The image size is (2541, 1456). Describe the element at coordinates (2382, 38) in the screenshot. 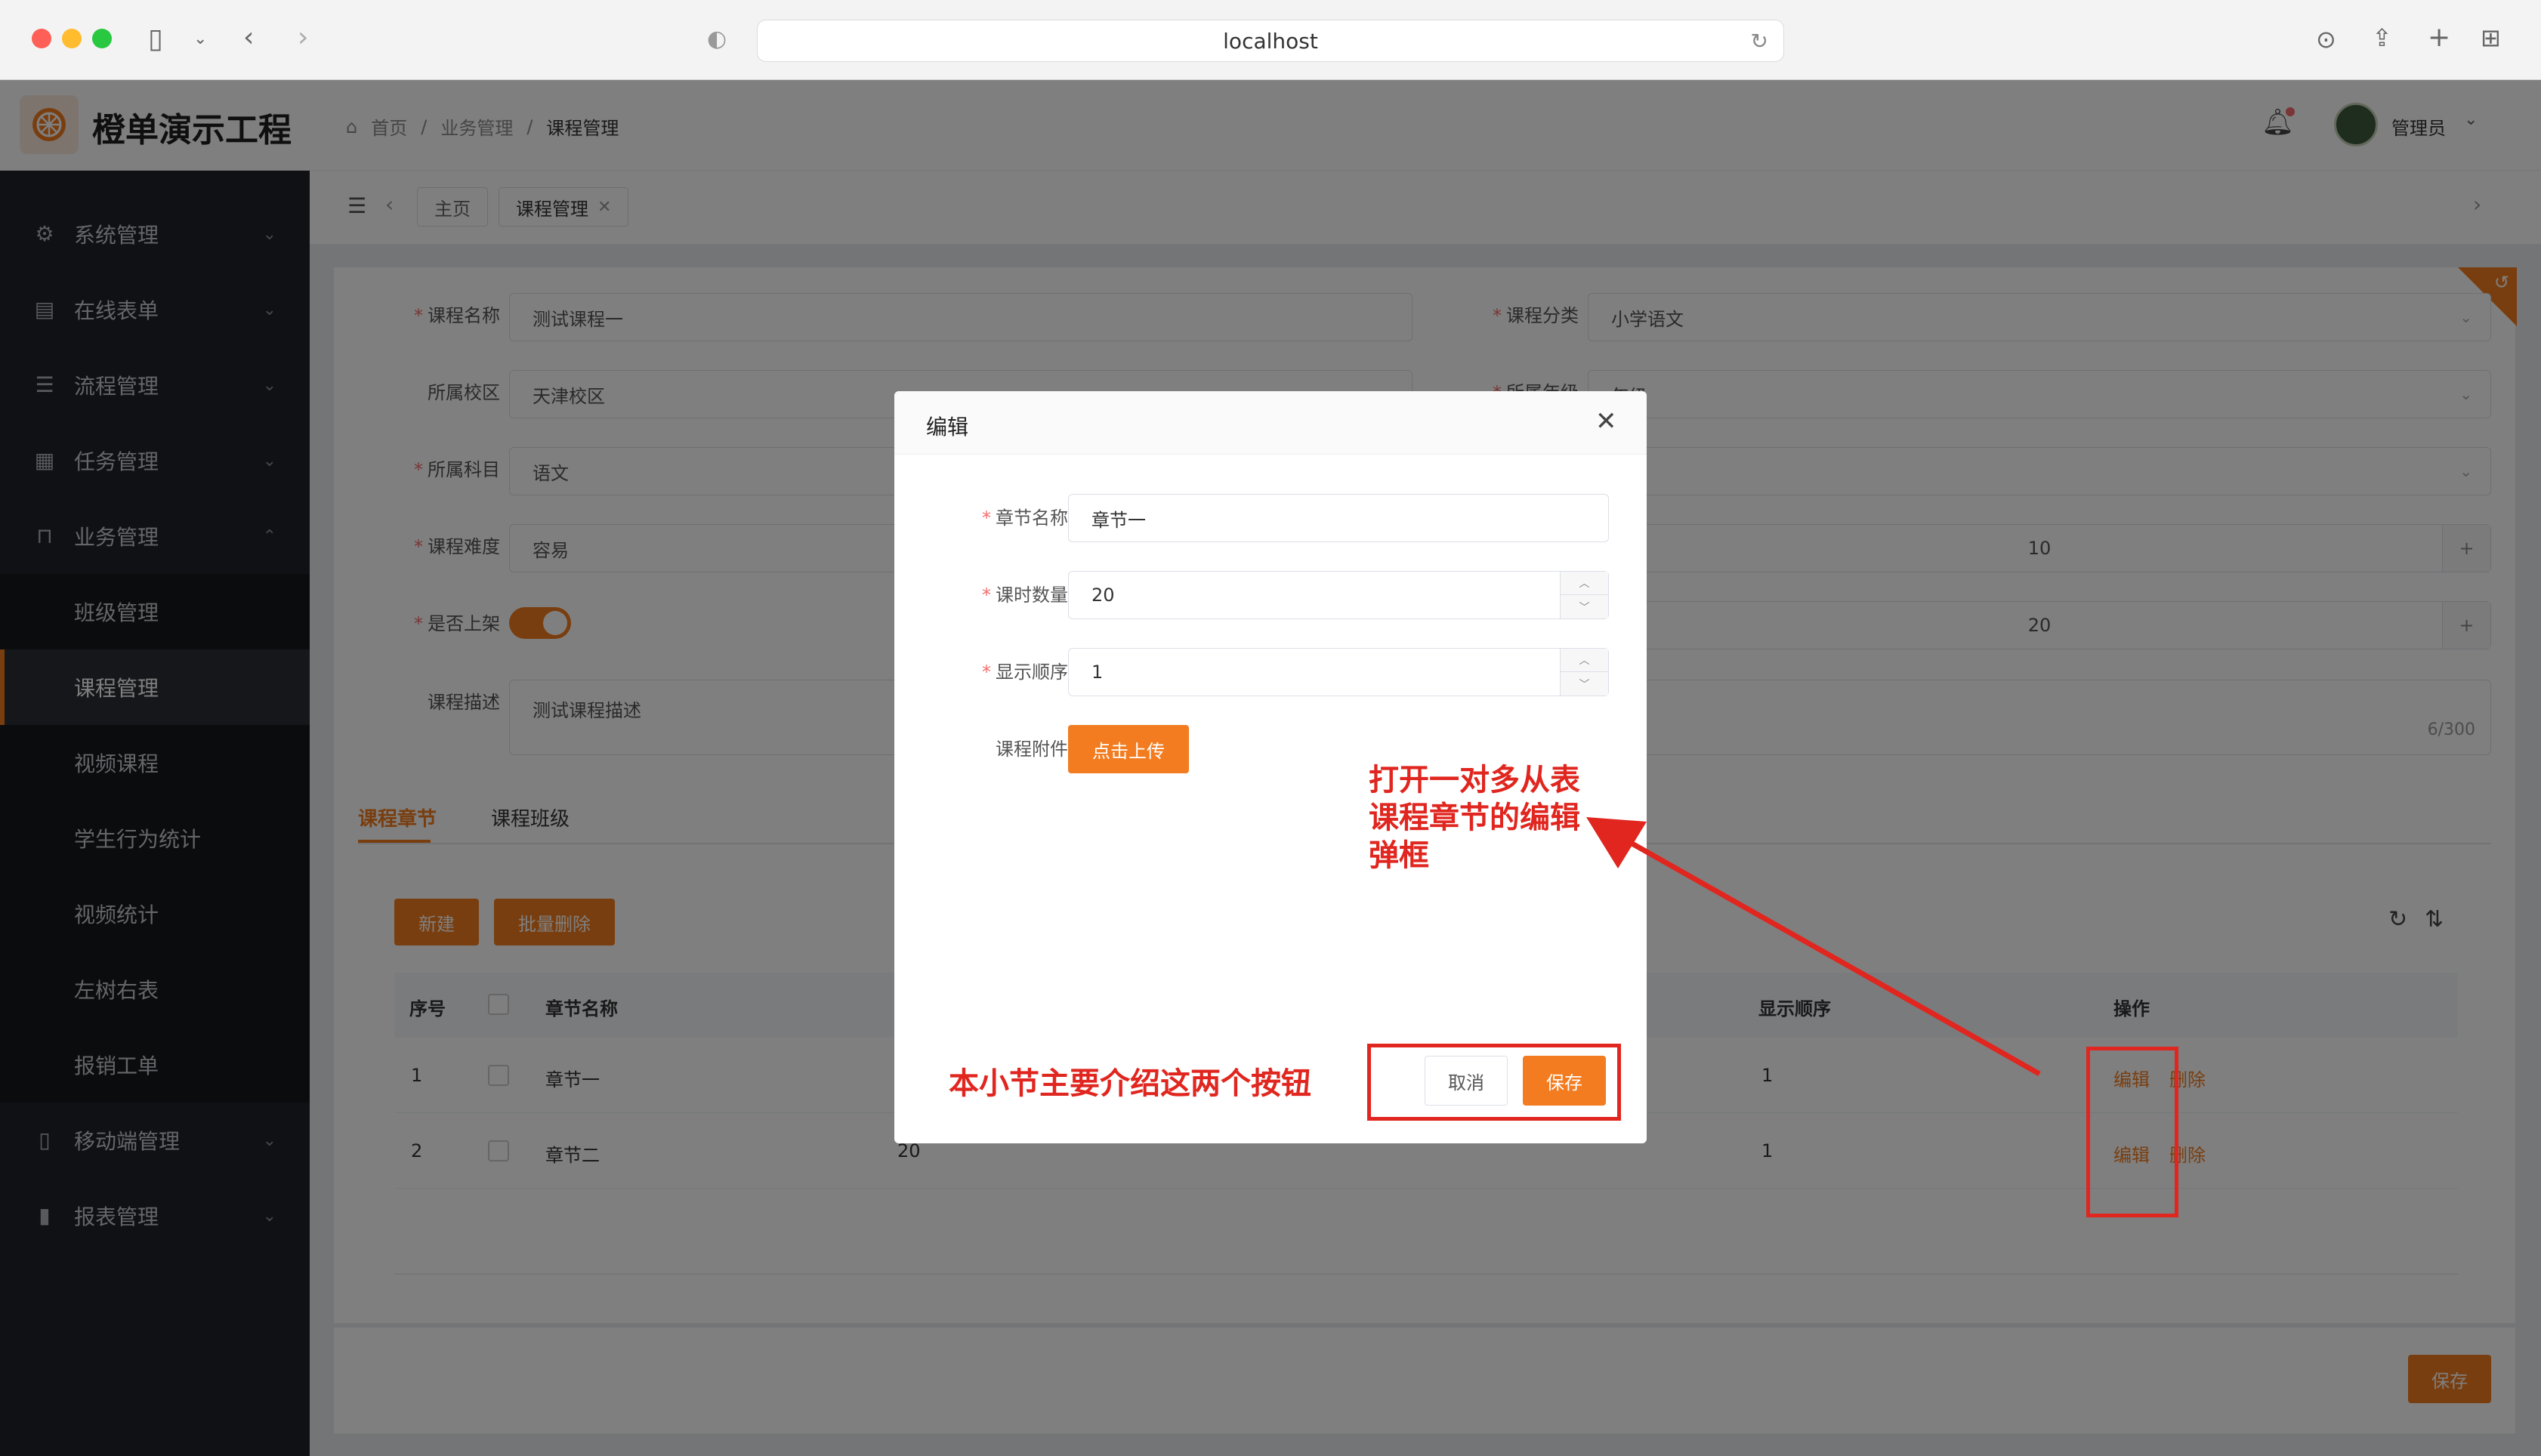

I see `share-icon: ⇪` at that location.